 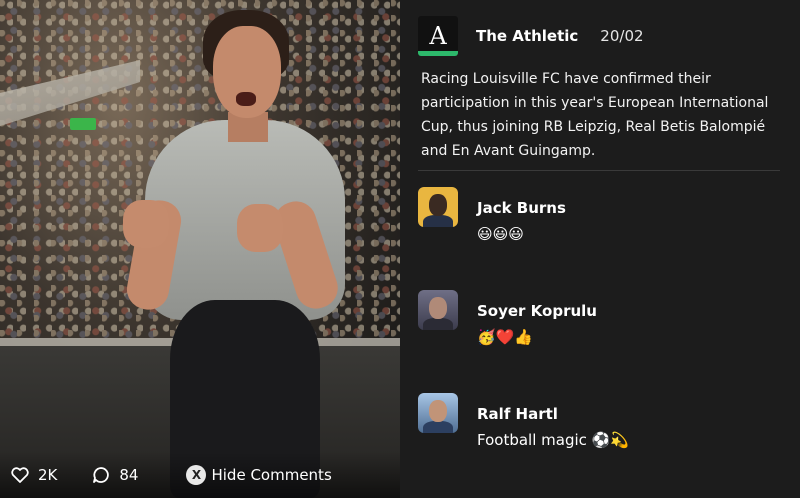 I want to click on x-button-icon: X, so click(x=196, y=475).